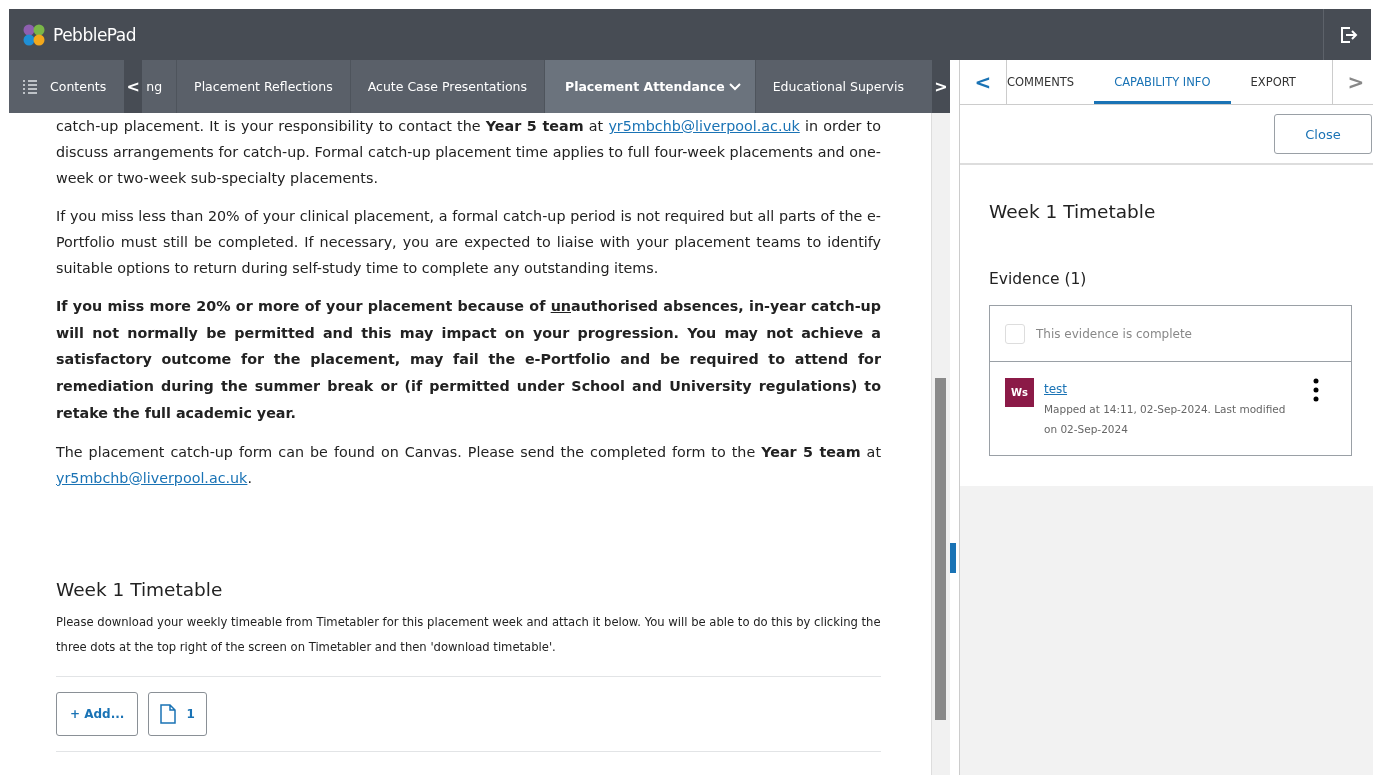  I want to click on initials-badge: Ws, so click(1019, 392).